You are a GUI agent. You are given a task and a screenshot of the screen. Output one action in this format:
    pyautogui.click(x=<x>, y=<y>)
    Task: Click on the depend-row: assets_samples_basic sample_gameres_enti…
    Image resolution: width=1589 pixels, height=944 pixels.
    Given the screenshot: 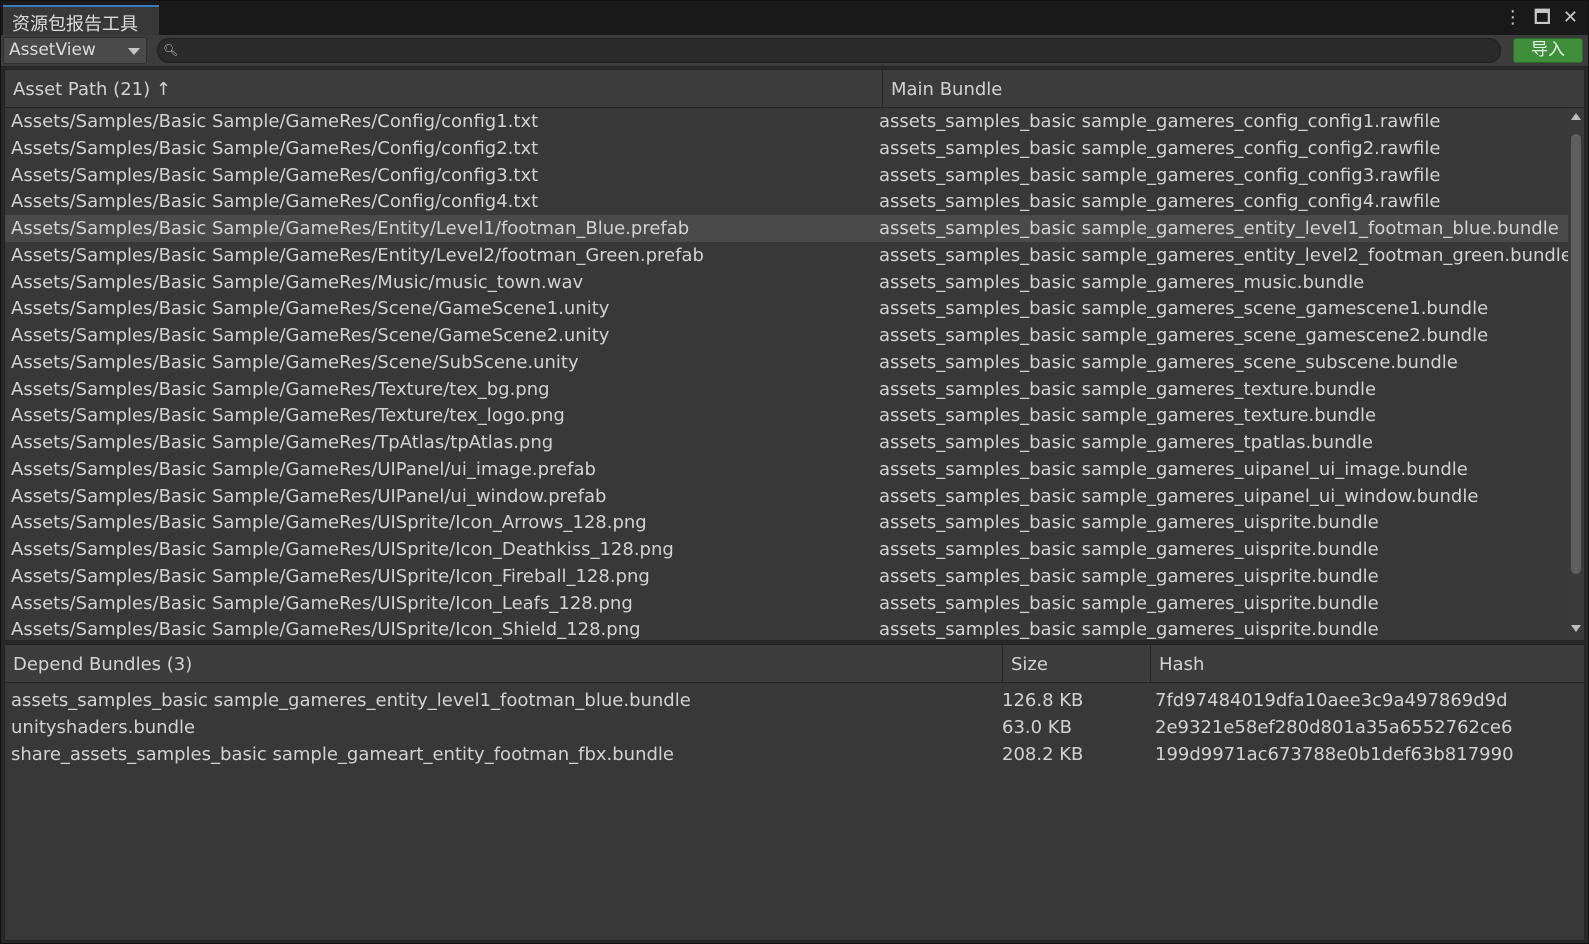 What is the action you would take?
    pyautogui.click(x=794, y=700)
    